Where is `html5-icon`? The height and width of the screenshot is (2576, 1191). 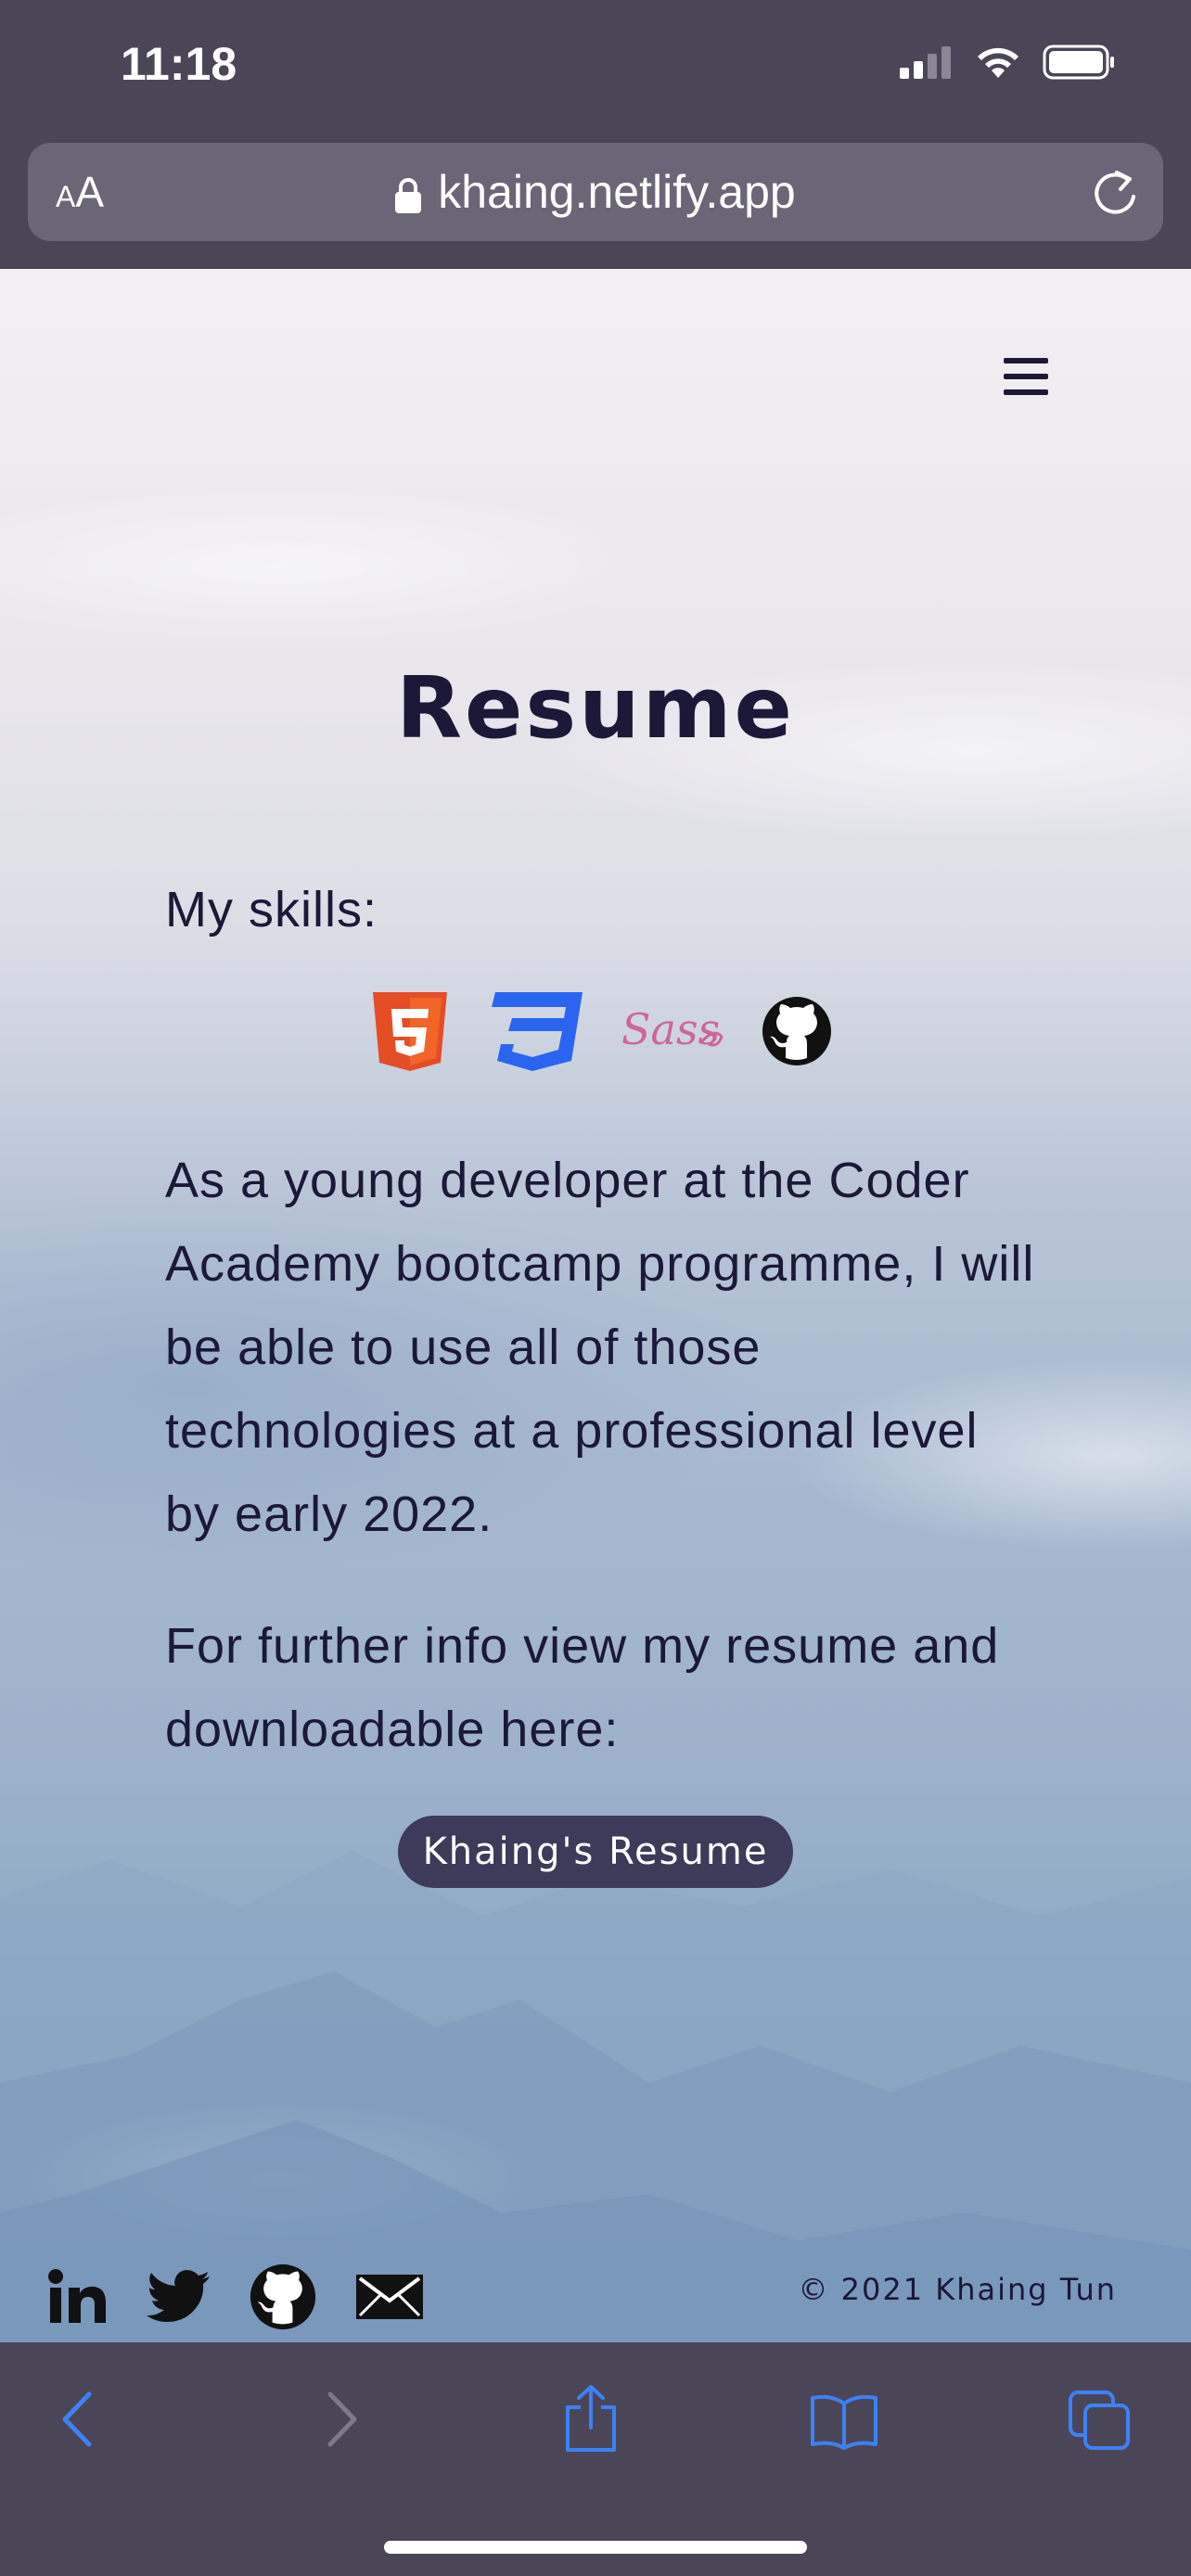
html5-icon is located at coordinates (410, 1031).